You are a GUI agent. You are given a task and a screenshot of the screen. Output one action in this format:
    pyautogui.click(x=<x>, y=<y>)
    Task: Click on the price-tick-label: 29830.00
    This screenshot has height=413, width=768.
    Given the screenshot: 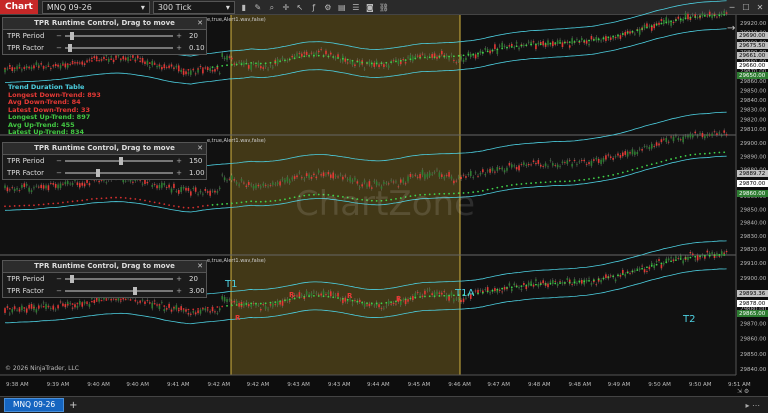 What is the action you would take?
    pyautogui.click(x=753, y=111)
    